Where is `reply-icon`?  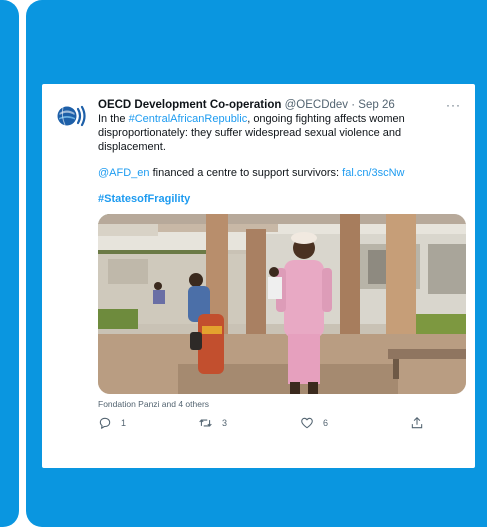
reply-icon is located at coordinates (105, 423).